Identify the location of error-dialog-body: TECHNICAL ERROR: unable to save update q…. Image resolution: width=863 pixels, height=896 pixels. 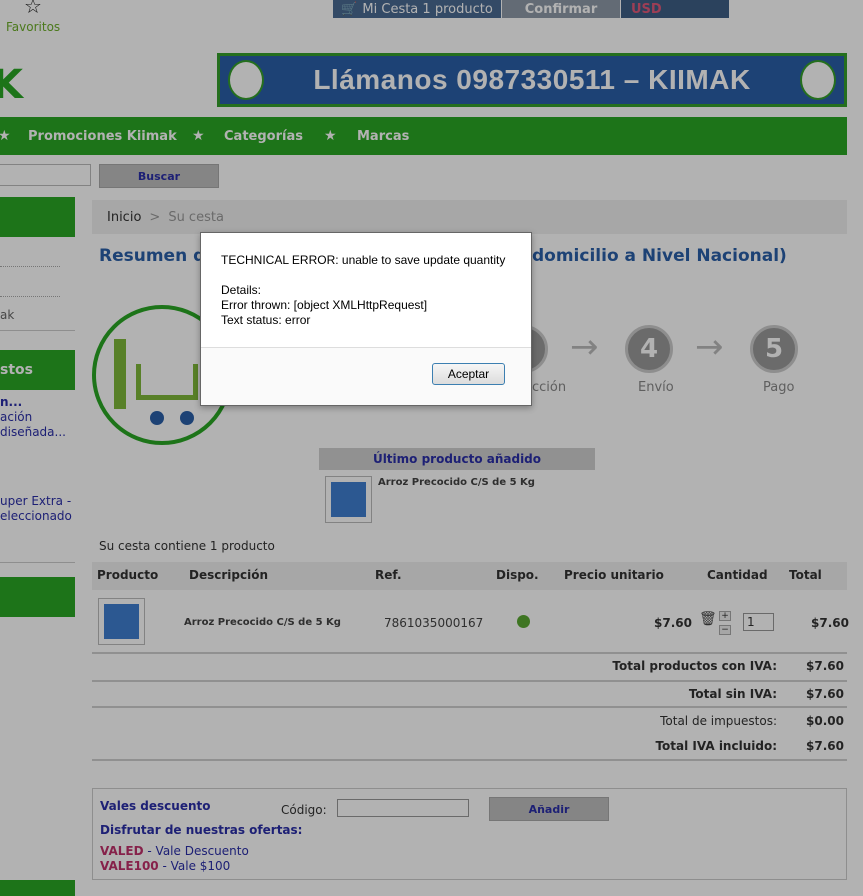
(366, 290).